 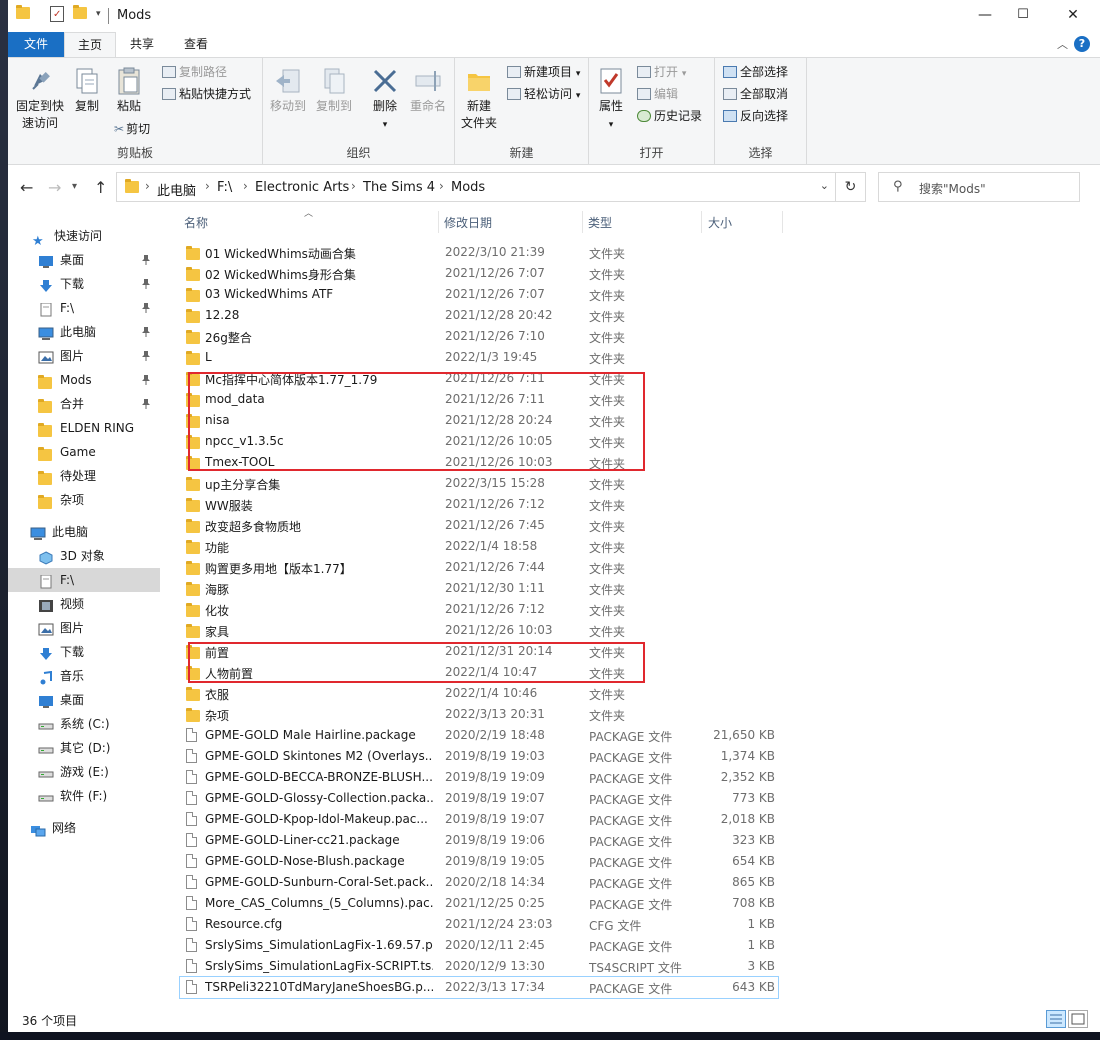 What do you see at coordinates (399, 187) in the screenshot?
I see `breadcrumb-the-sims-4: The Sims 4` at bounding box center [399, 187].